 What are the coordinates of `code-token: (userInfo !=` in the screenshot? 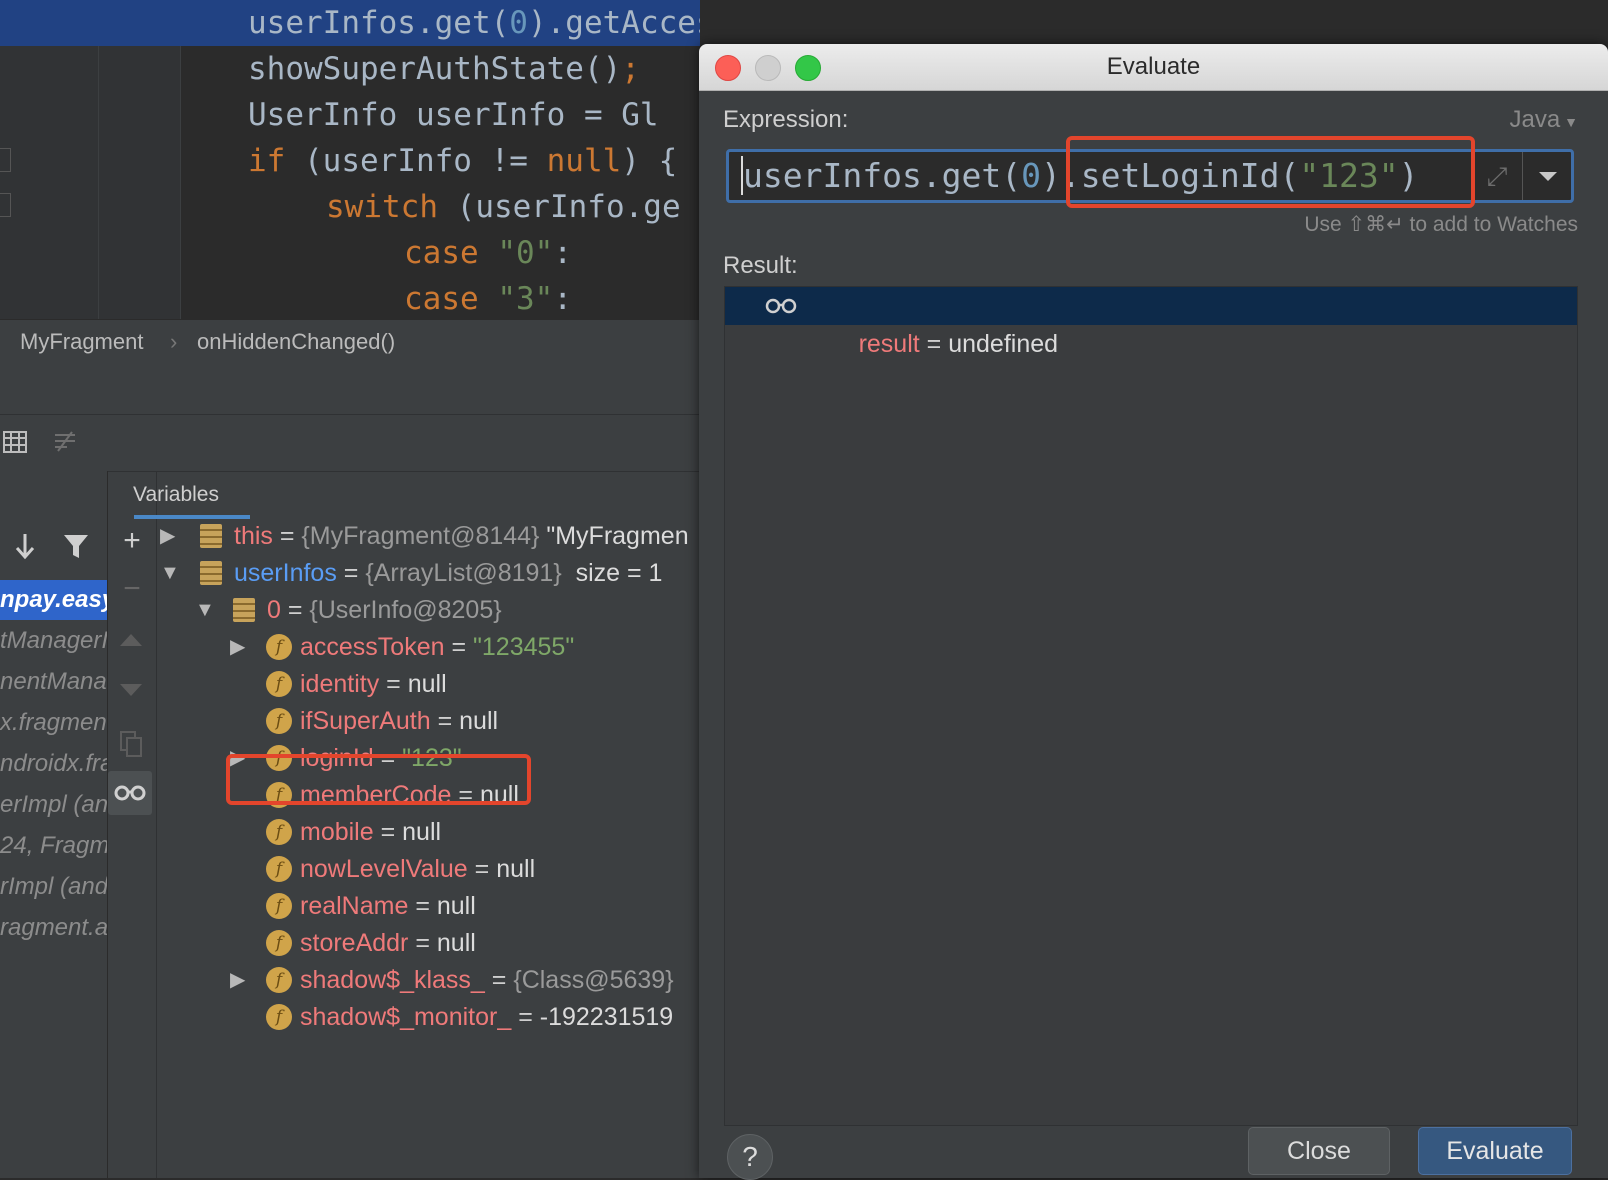 It's located at (425, 161).